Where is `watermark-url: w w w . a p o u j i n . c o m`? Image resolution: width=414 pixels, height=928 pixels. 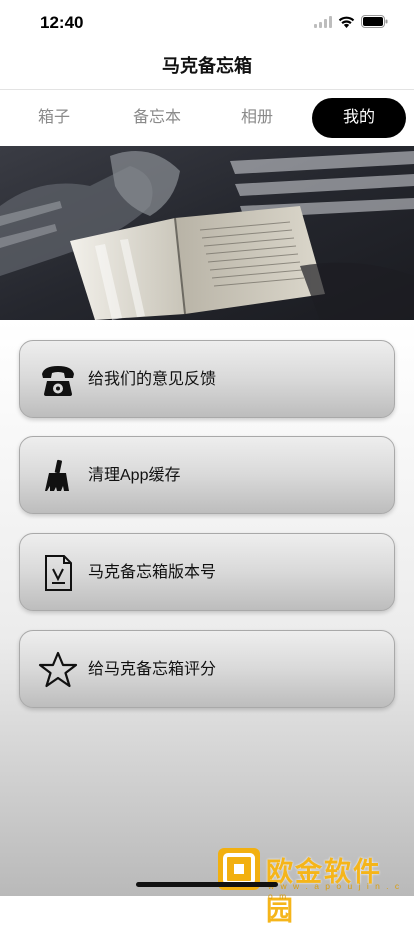
watermark-url: w w w . a p o u j i n . c o m is located at coordinates (335, 891).